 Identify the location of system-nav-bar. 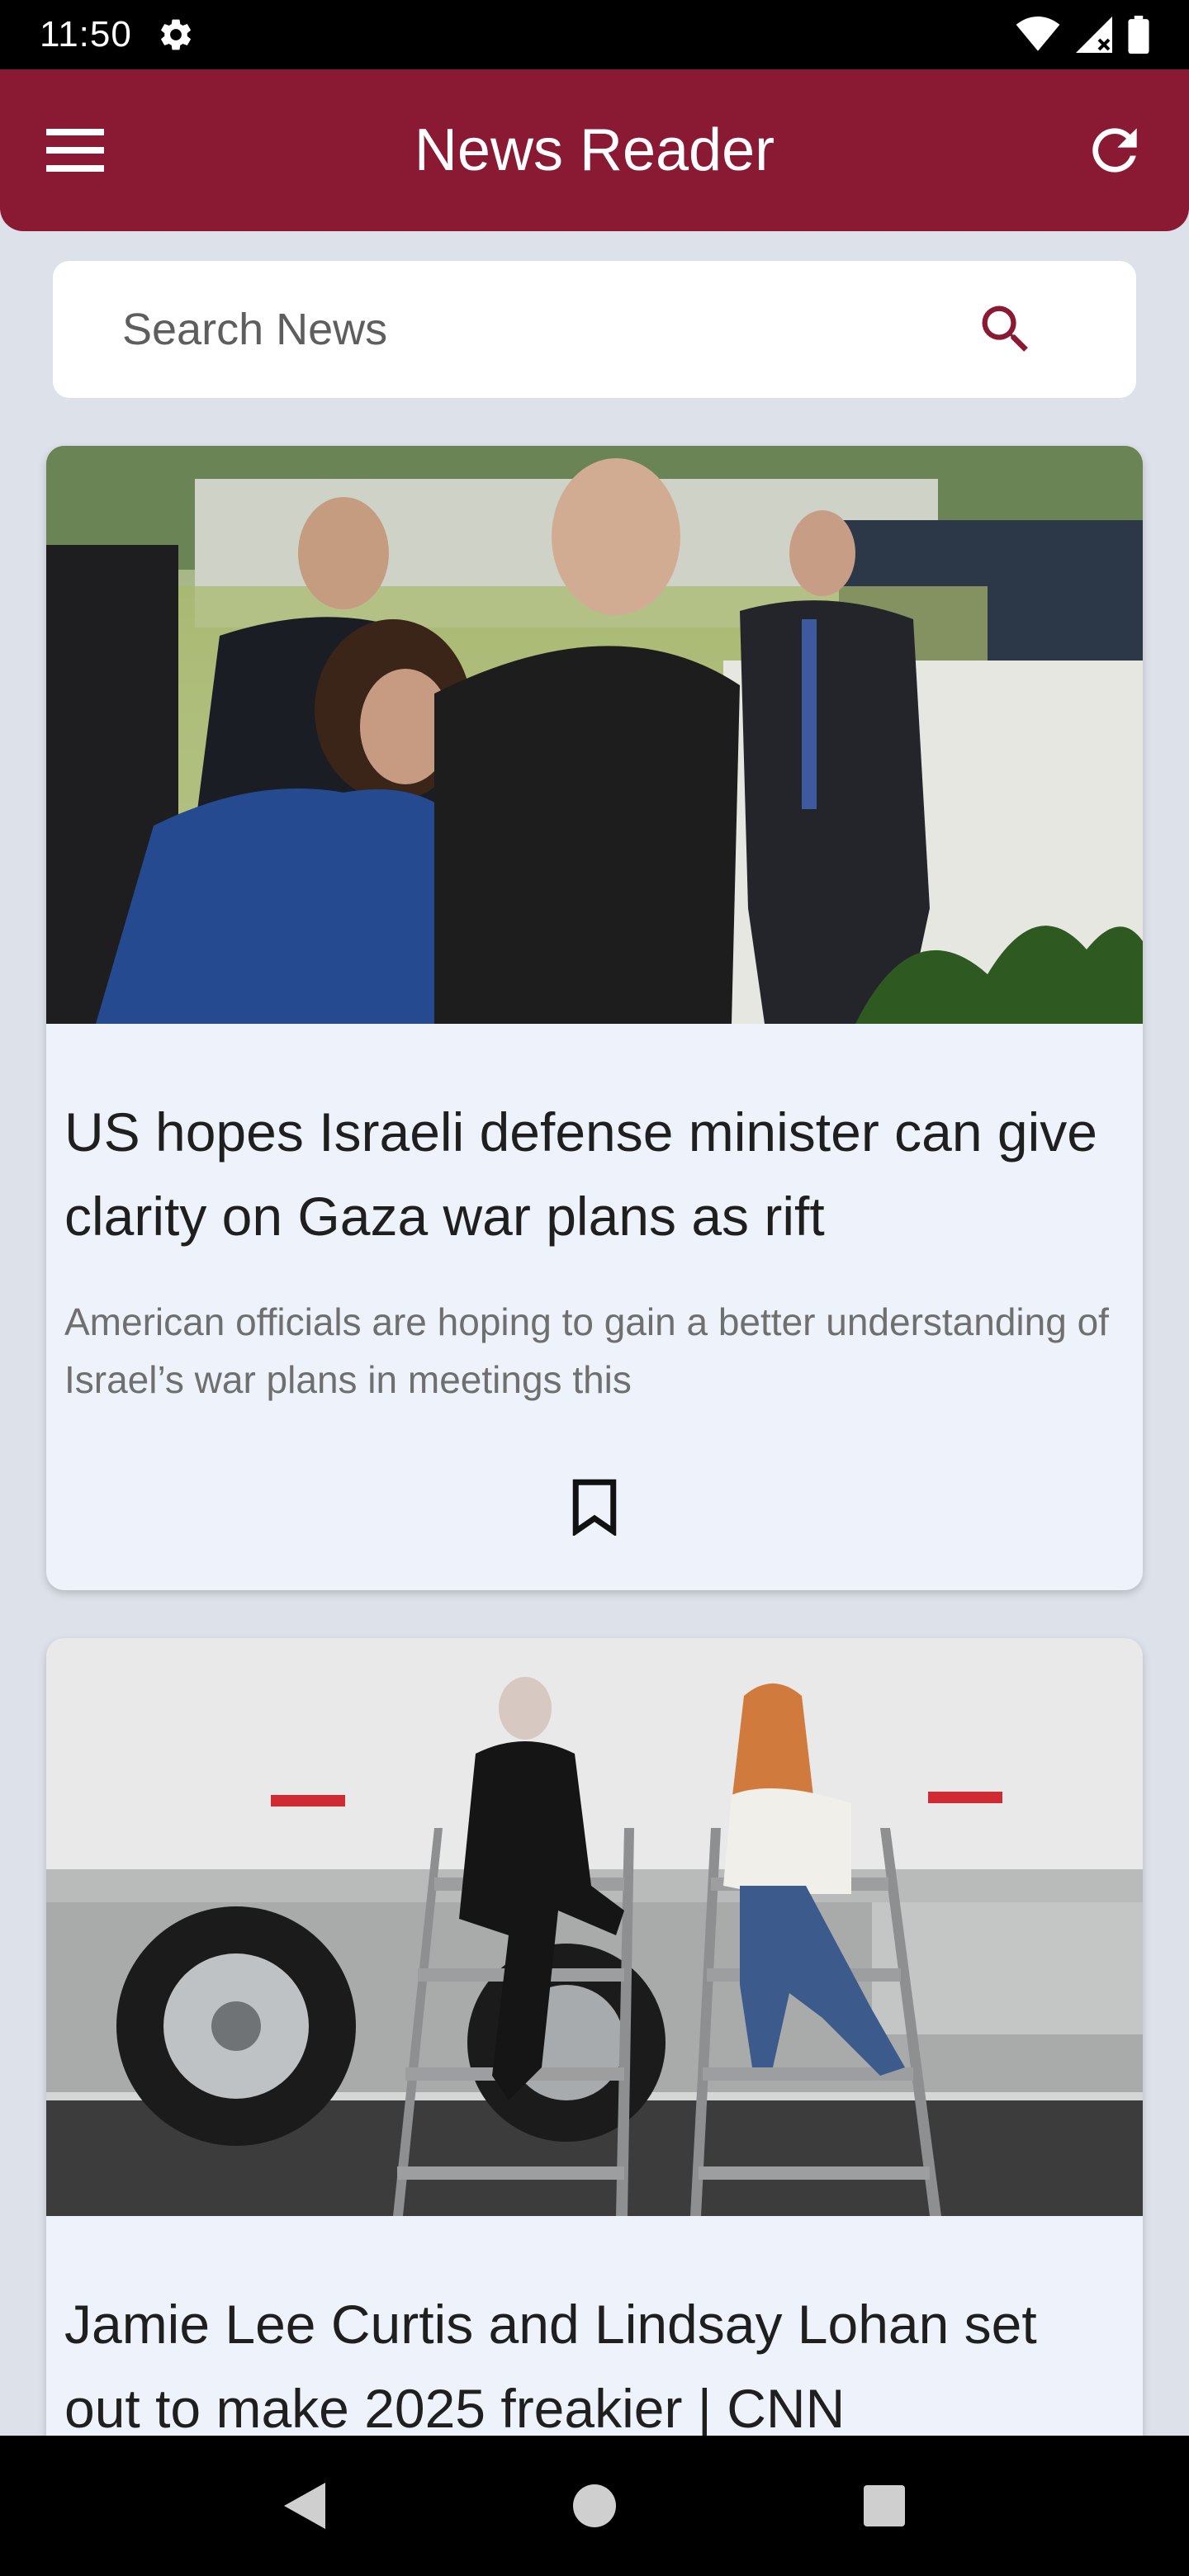
(594, 2506).